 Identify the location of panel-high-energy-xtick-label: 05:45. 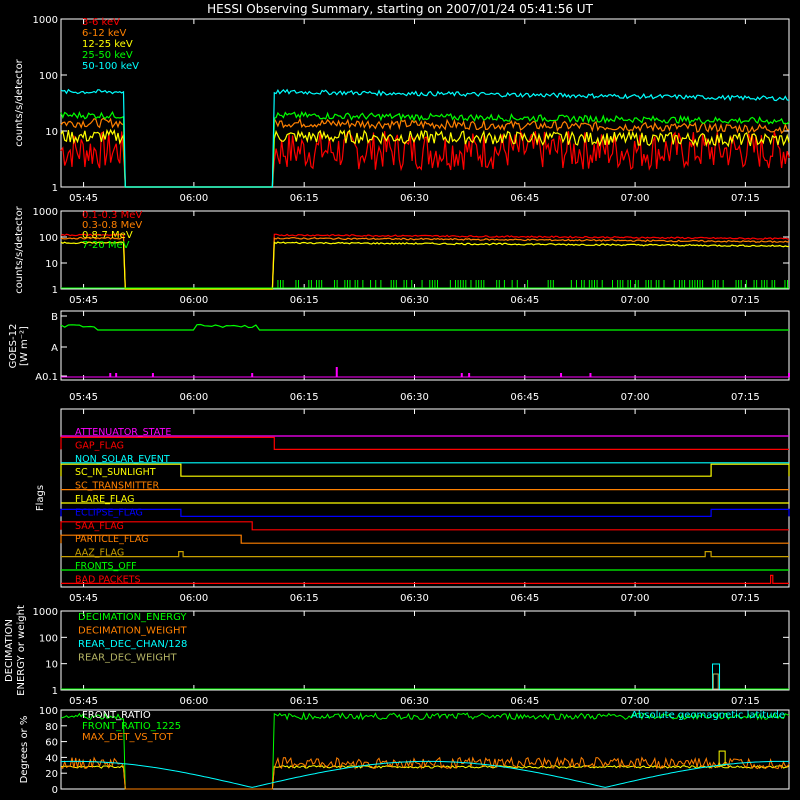
(83, 300).